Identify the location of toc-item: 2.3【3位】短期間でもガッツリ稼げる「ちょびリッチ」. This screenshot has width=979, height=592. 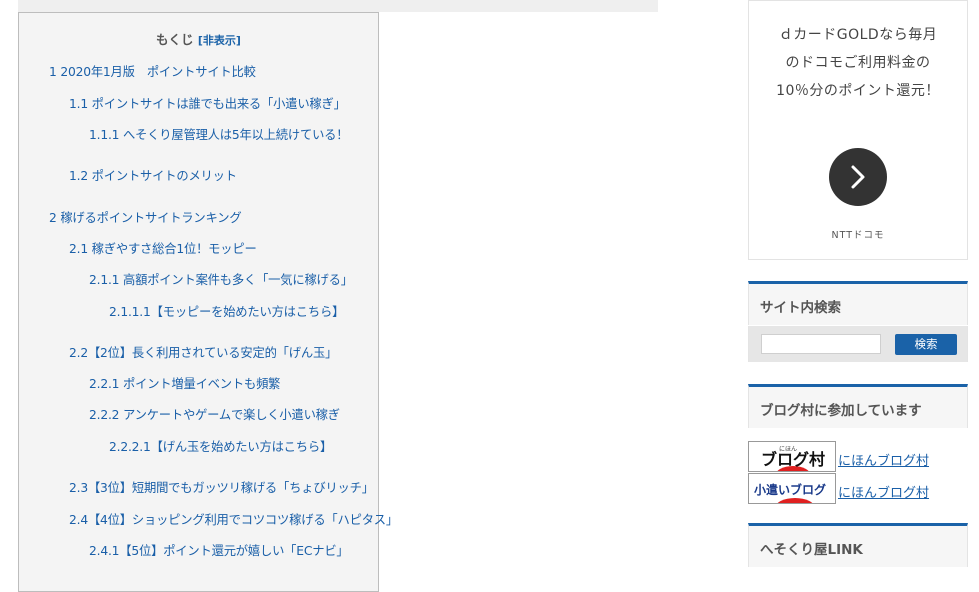
(221, 487).